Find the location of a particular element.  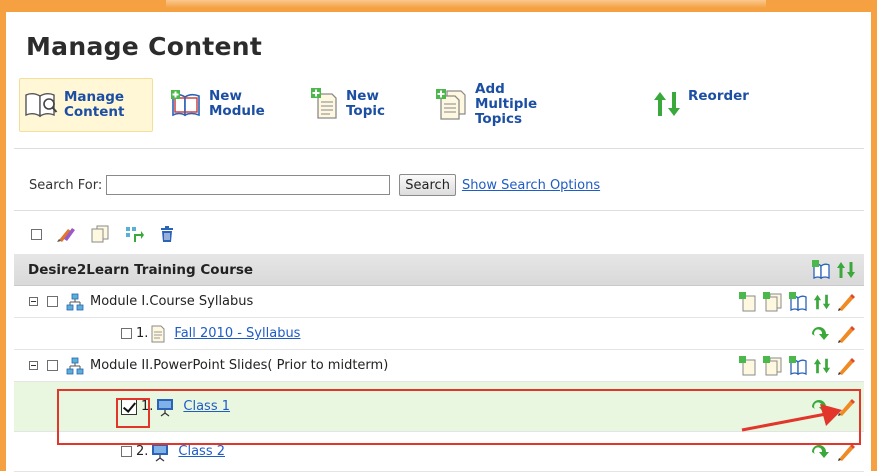

search-divider is located at coordinates (439, 210).